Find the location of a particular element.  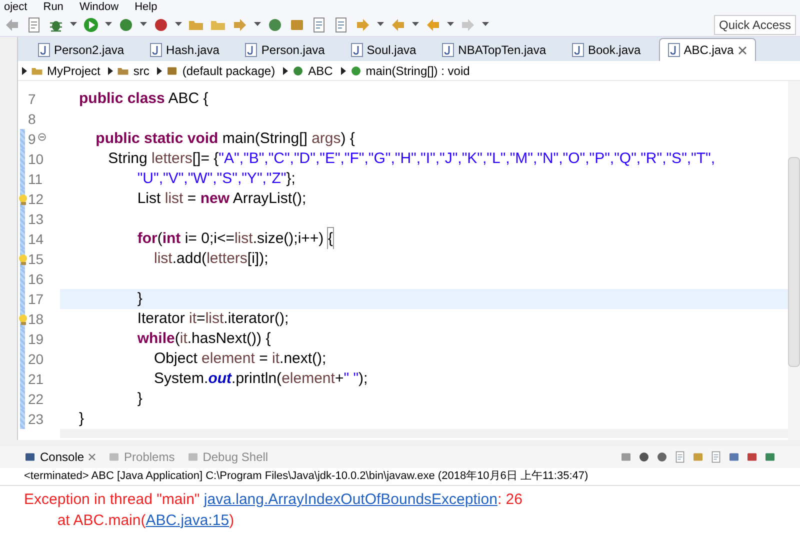

line-number: 17 is located at coordinates (36, 299).